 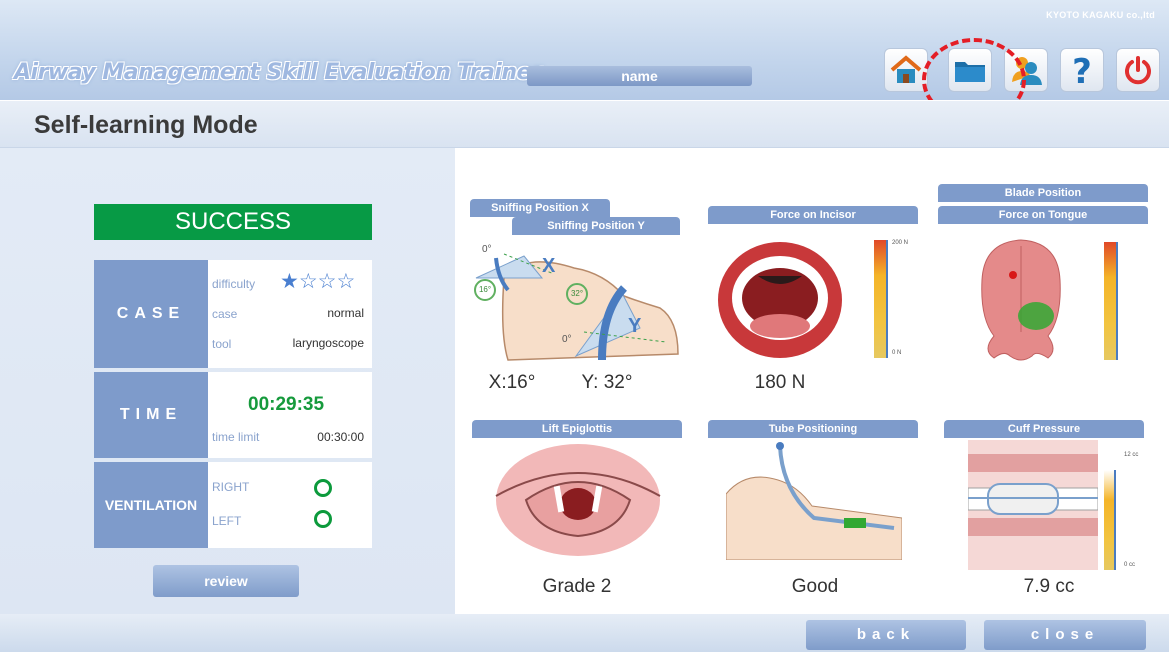 I want to click on incisor-gauge-max: 200 N, so click(x=900, y=243).